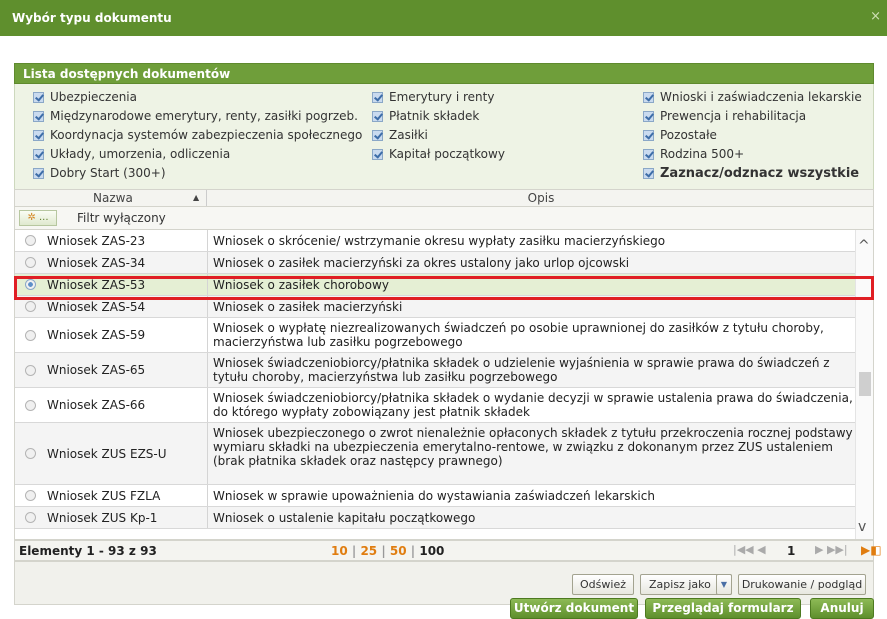 The width and height of the screenshot is (887, 619). Describe the element at coordinates (111, 198) in the screenshot. I see `column-header-name: Nazwa` at that location.